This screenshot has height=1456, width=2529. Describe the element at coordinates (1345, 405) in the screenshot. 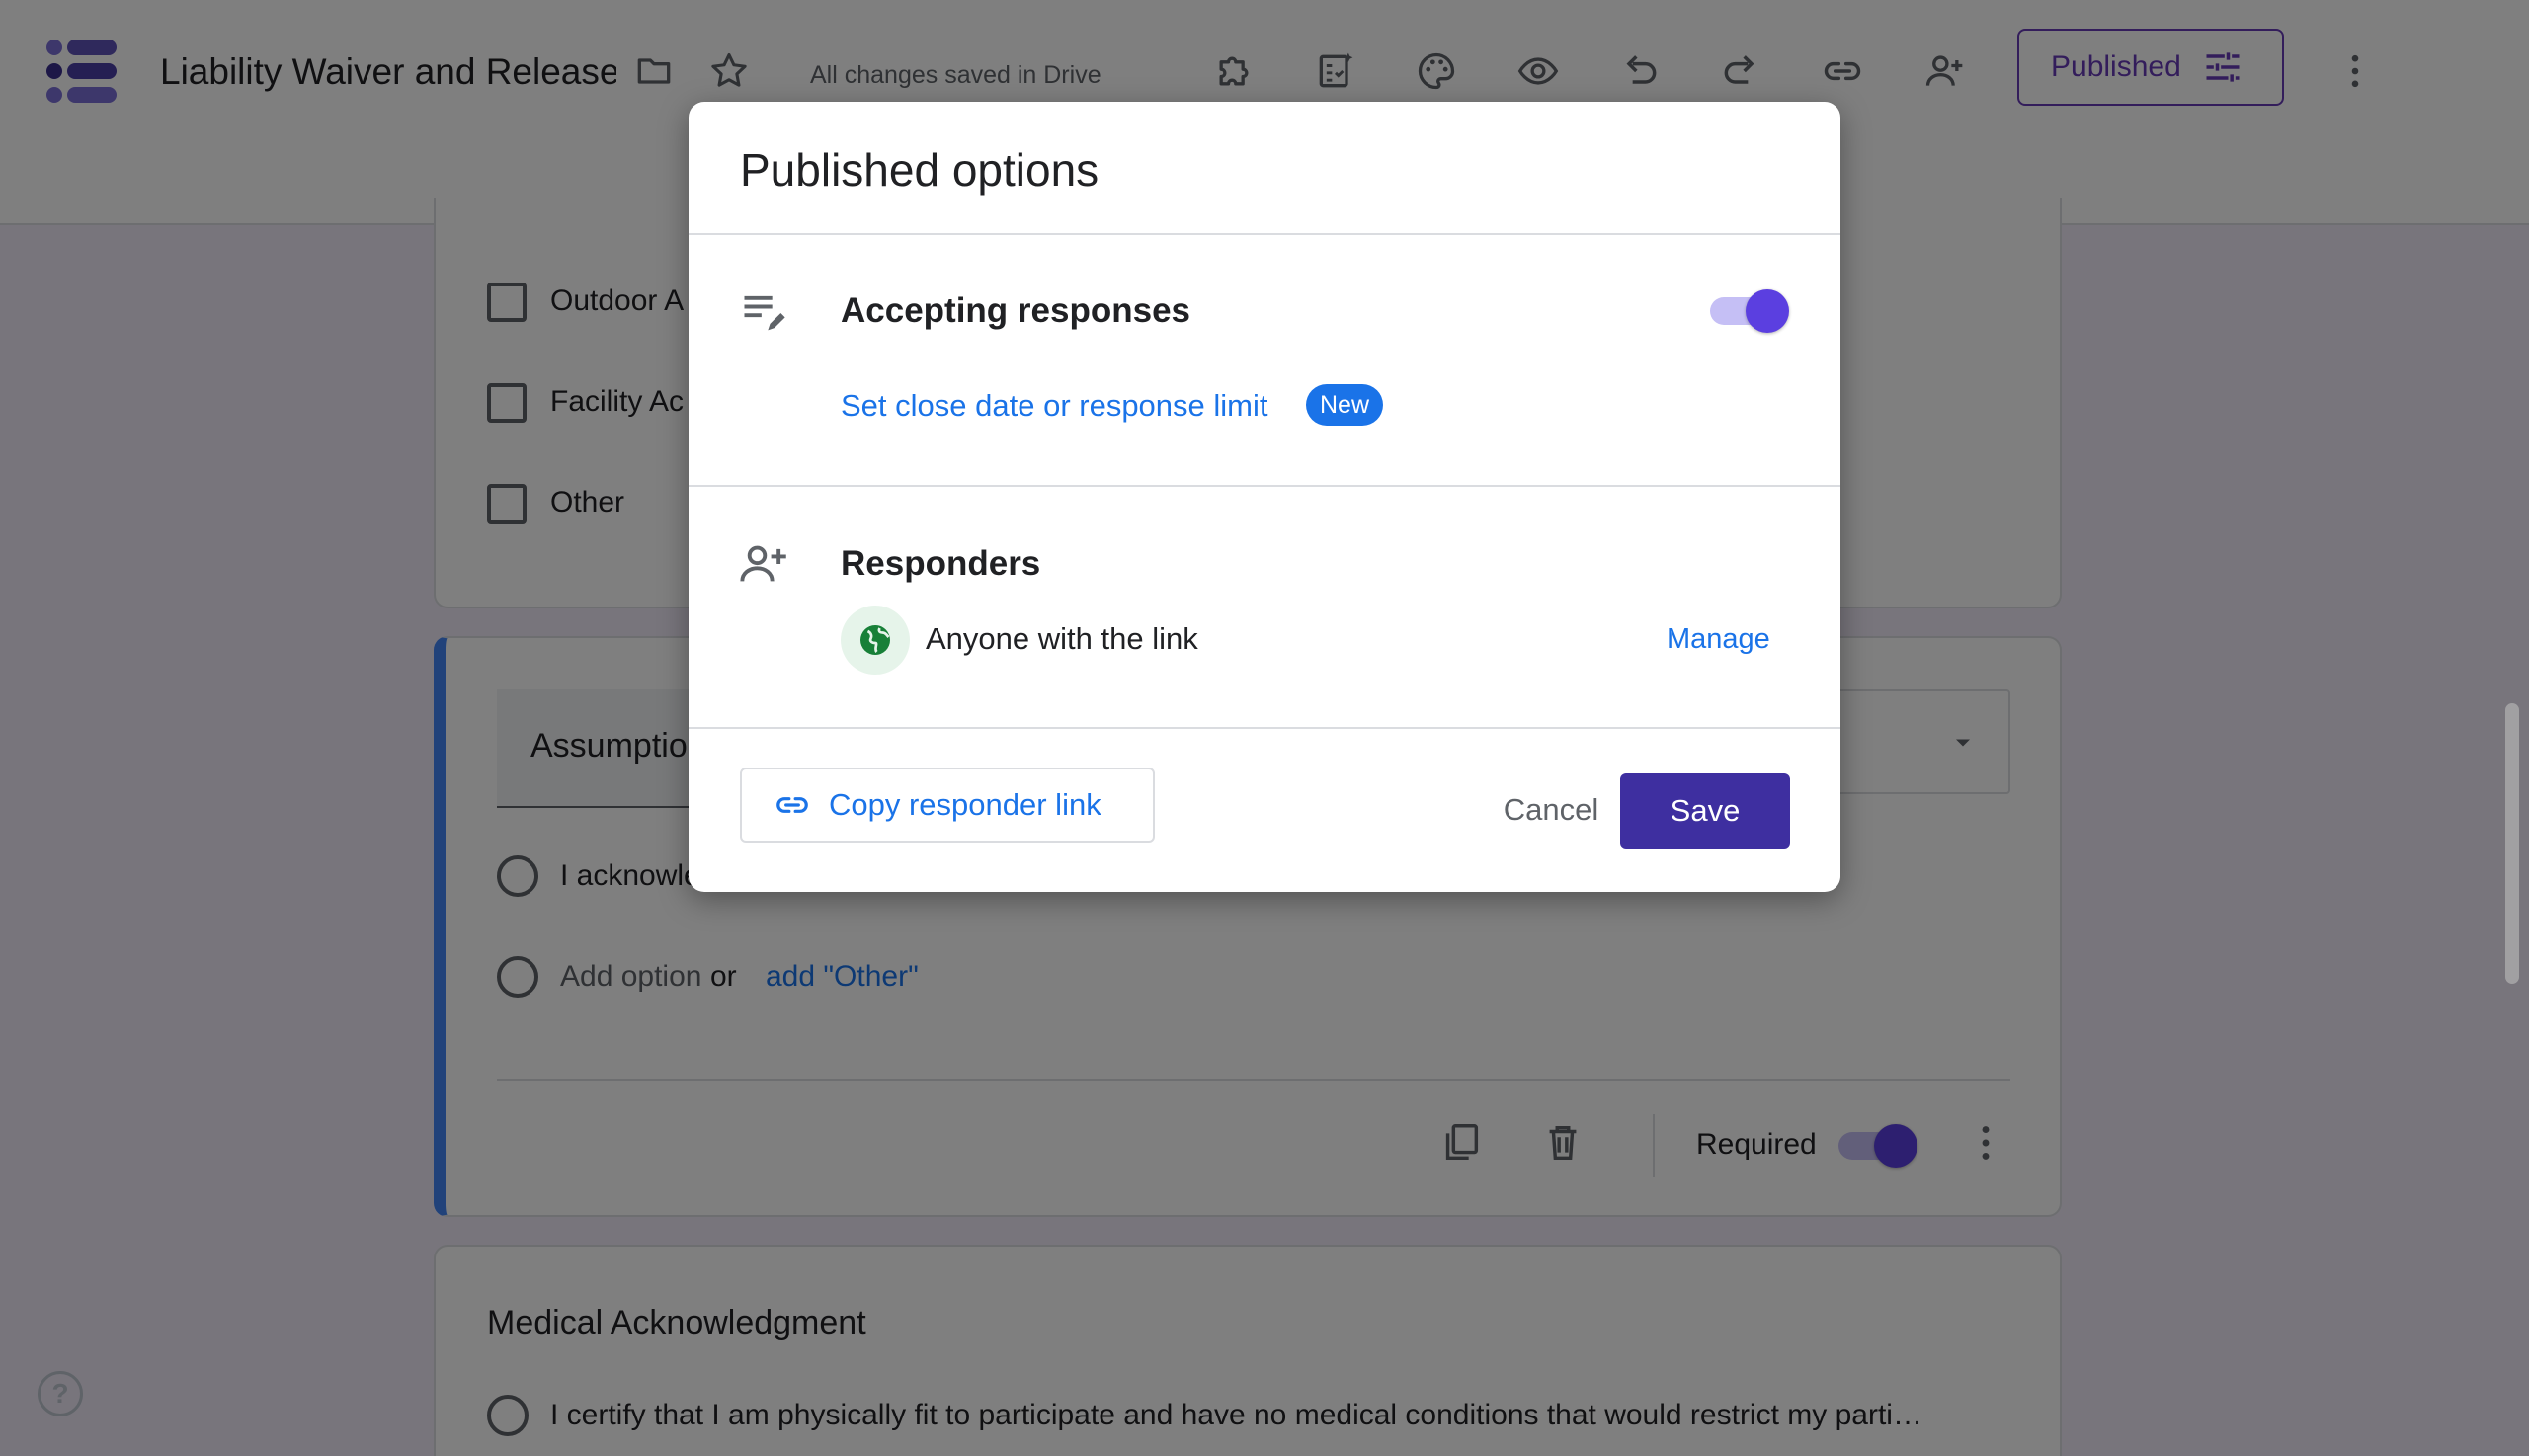

I see `new-badge: New` at that location.